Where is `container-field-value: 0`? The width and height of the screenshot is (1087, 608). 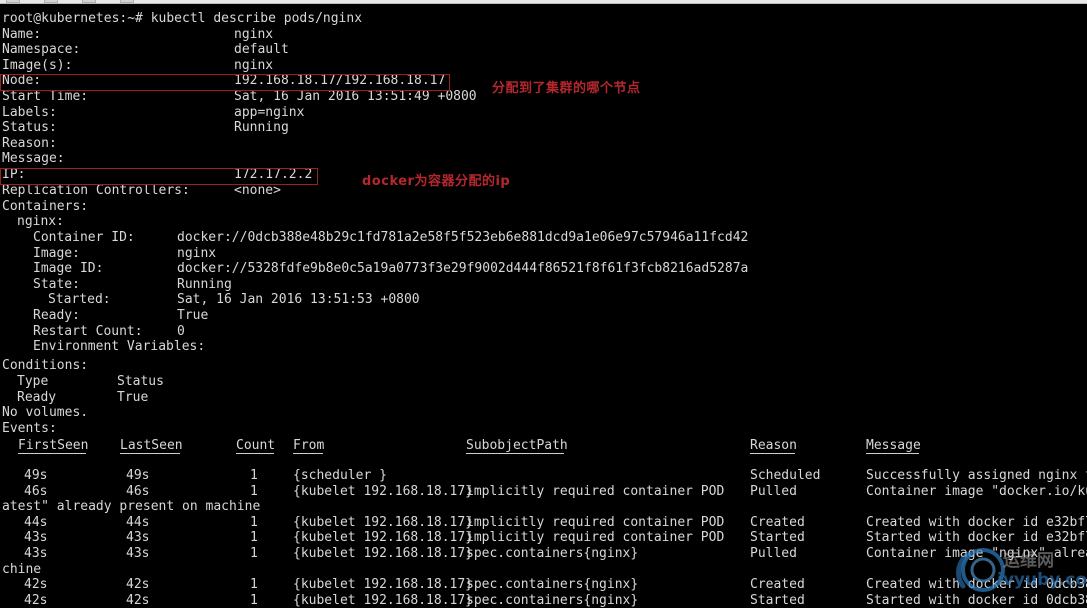
container-field-value: 0 is located at coordinates (181, 331).